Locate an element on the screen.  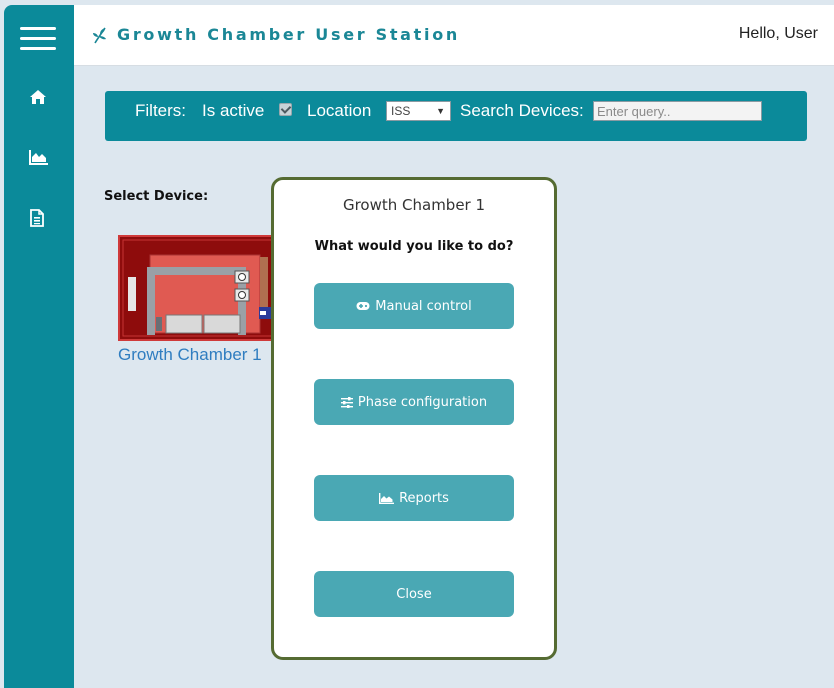
filters-label: Filters: is located at coordinates (160, 110).